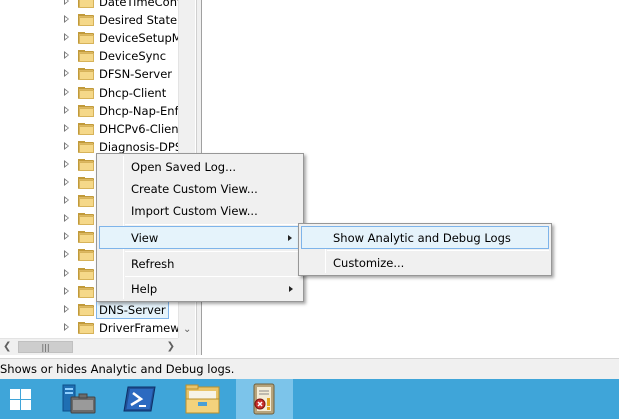 The image size is (619, 419). Describe the element at coordinates (145, 238) in the screenshot. I see `menu-item-label: View` at that location.